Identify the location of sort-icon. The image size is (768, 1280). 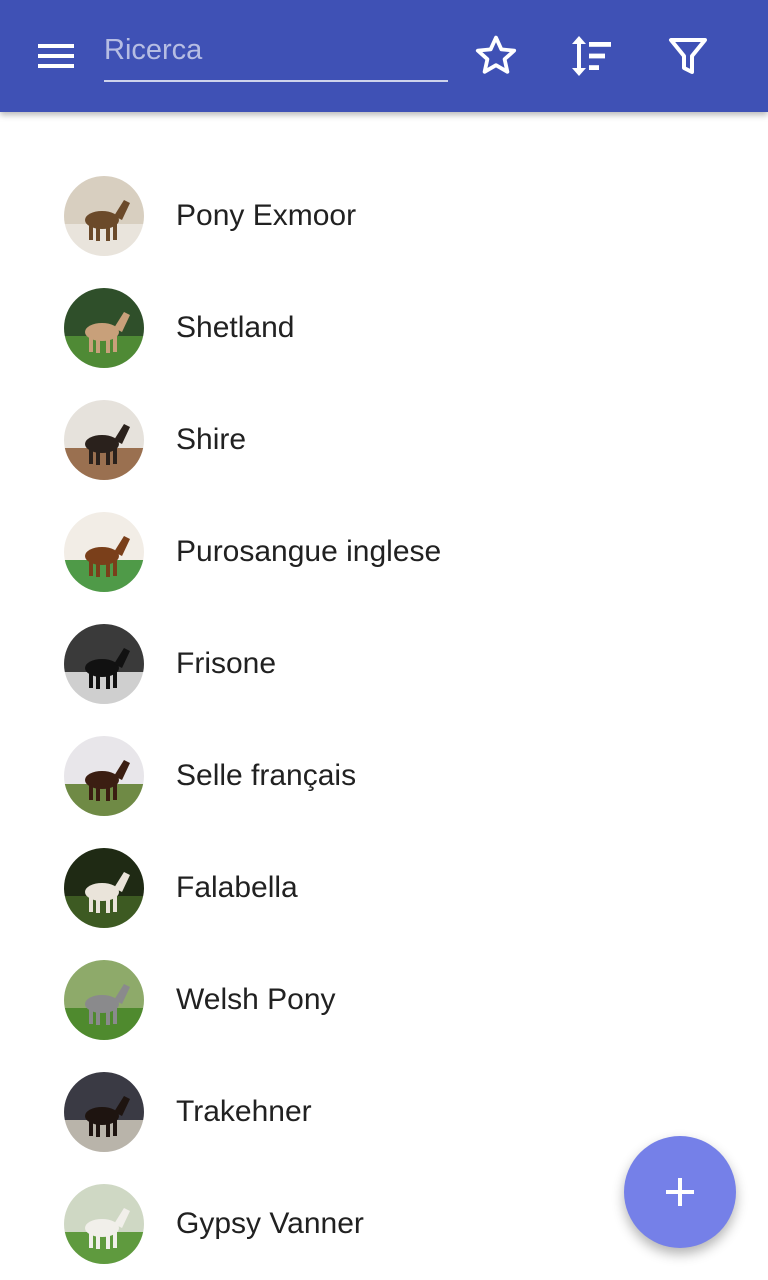
(591, 56).